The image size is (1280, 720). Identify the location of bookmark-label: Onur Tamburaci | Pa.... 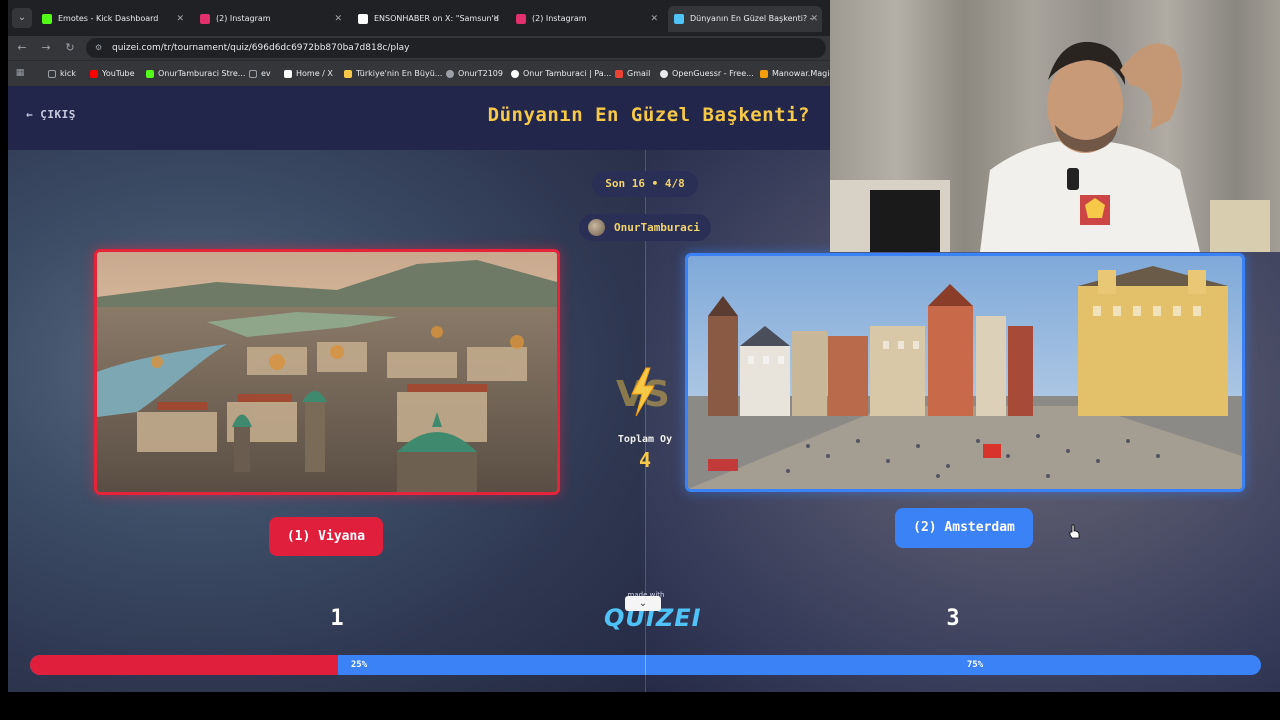
(567, 73).